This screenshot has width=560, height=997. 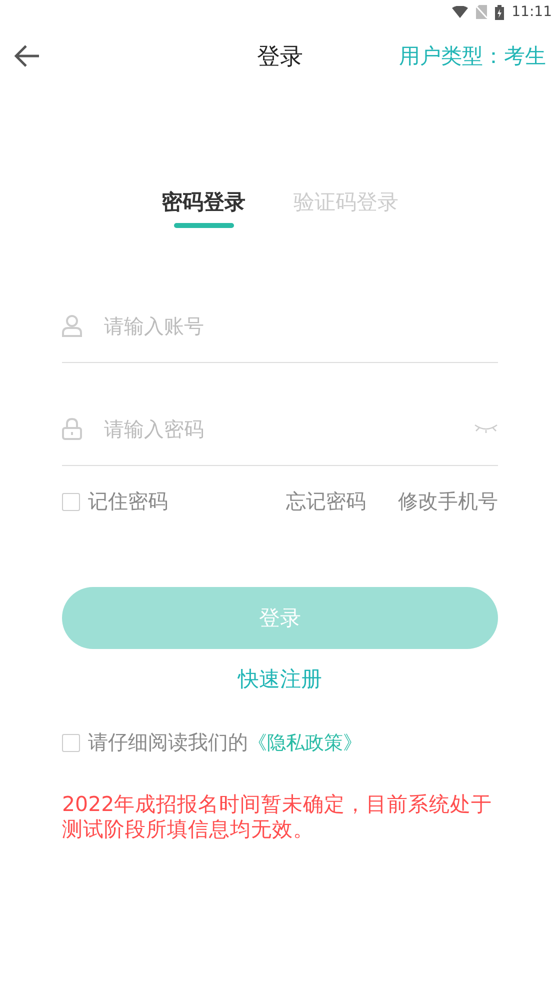 What do you see at coordinates (71, 501) in the screenshot?
I see `remember-checkbox` at bounding box center [71, 501].